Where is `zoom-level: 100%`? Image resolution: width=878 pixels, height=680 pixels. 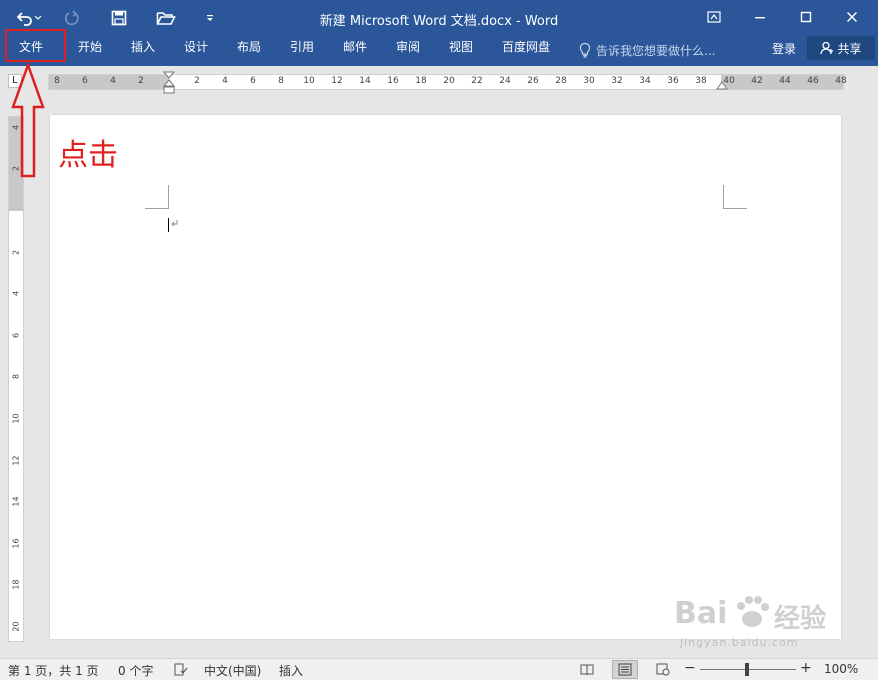
zoom-level: 100% is located at coordinates (841, 669).